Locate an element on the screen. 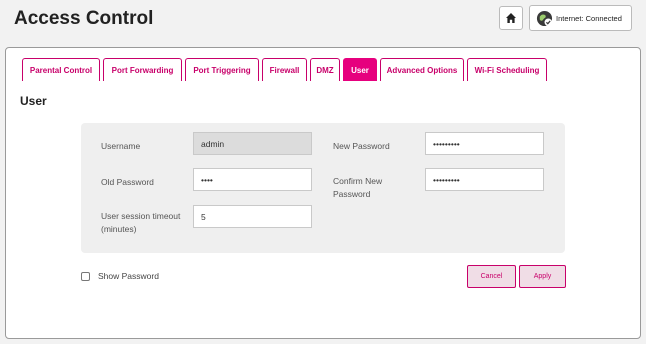 Image resolution: width=646 pixels, height=344 pixels. username-label: Username is located at coordinates (121, 146).